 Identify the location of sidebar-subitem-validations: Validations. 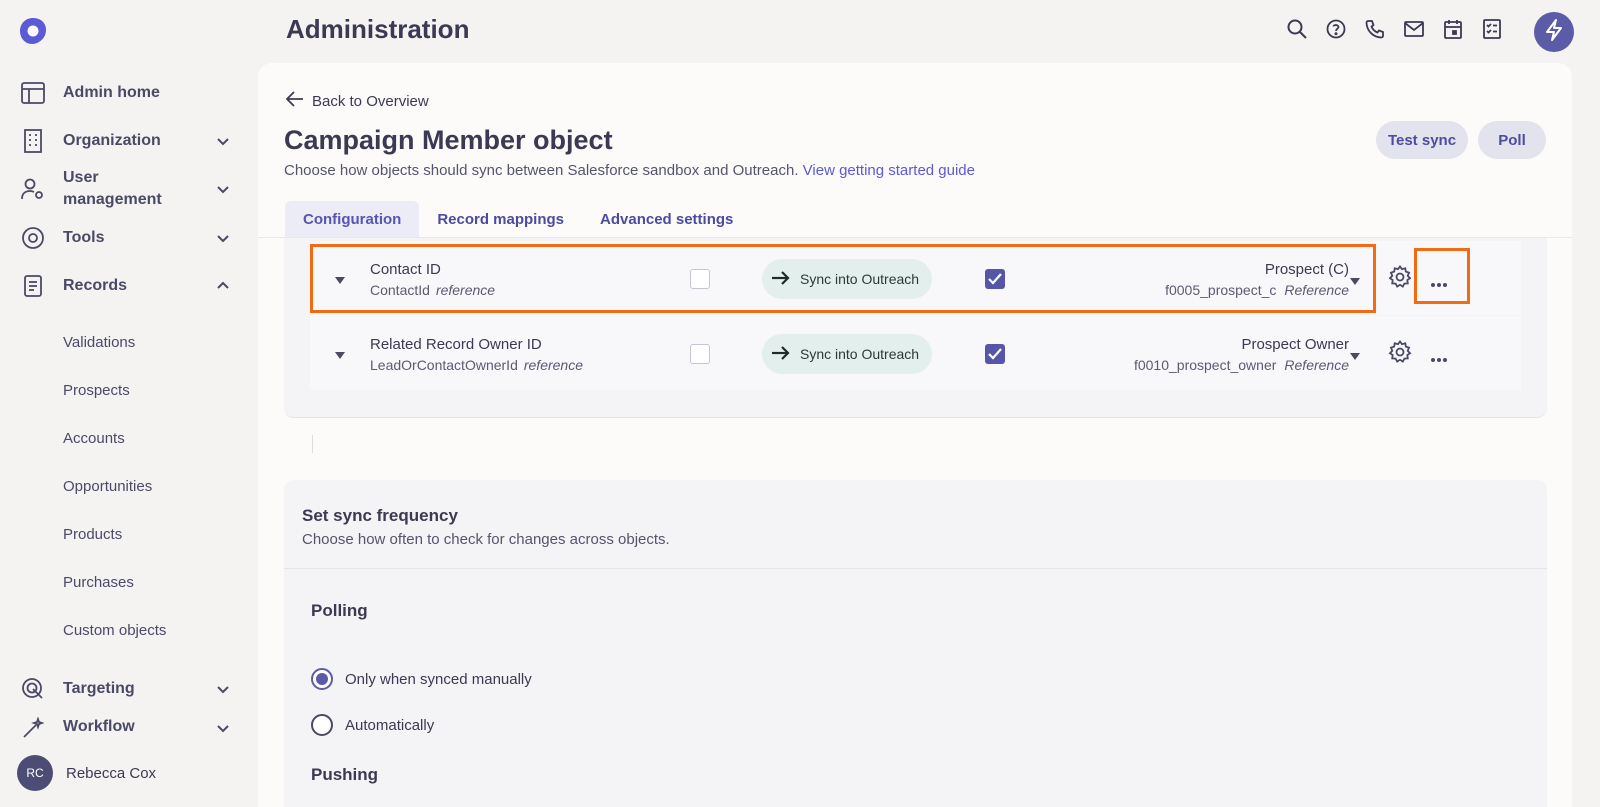
(99, 342).